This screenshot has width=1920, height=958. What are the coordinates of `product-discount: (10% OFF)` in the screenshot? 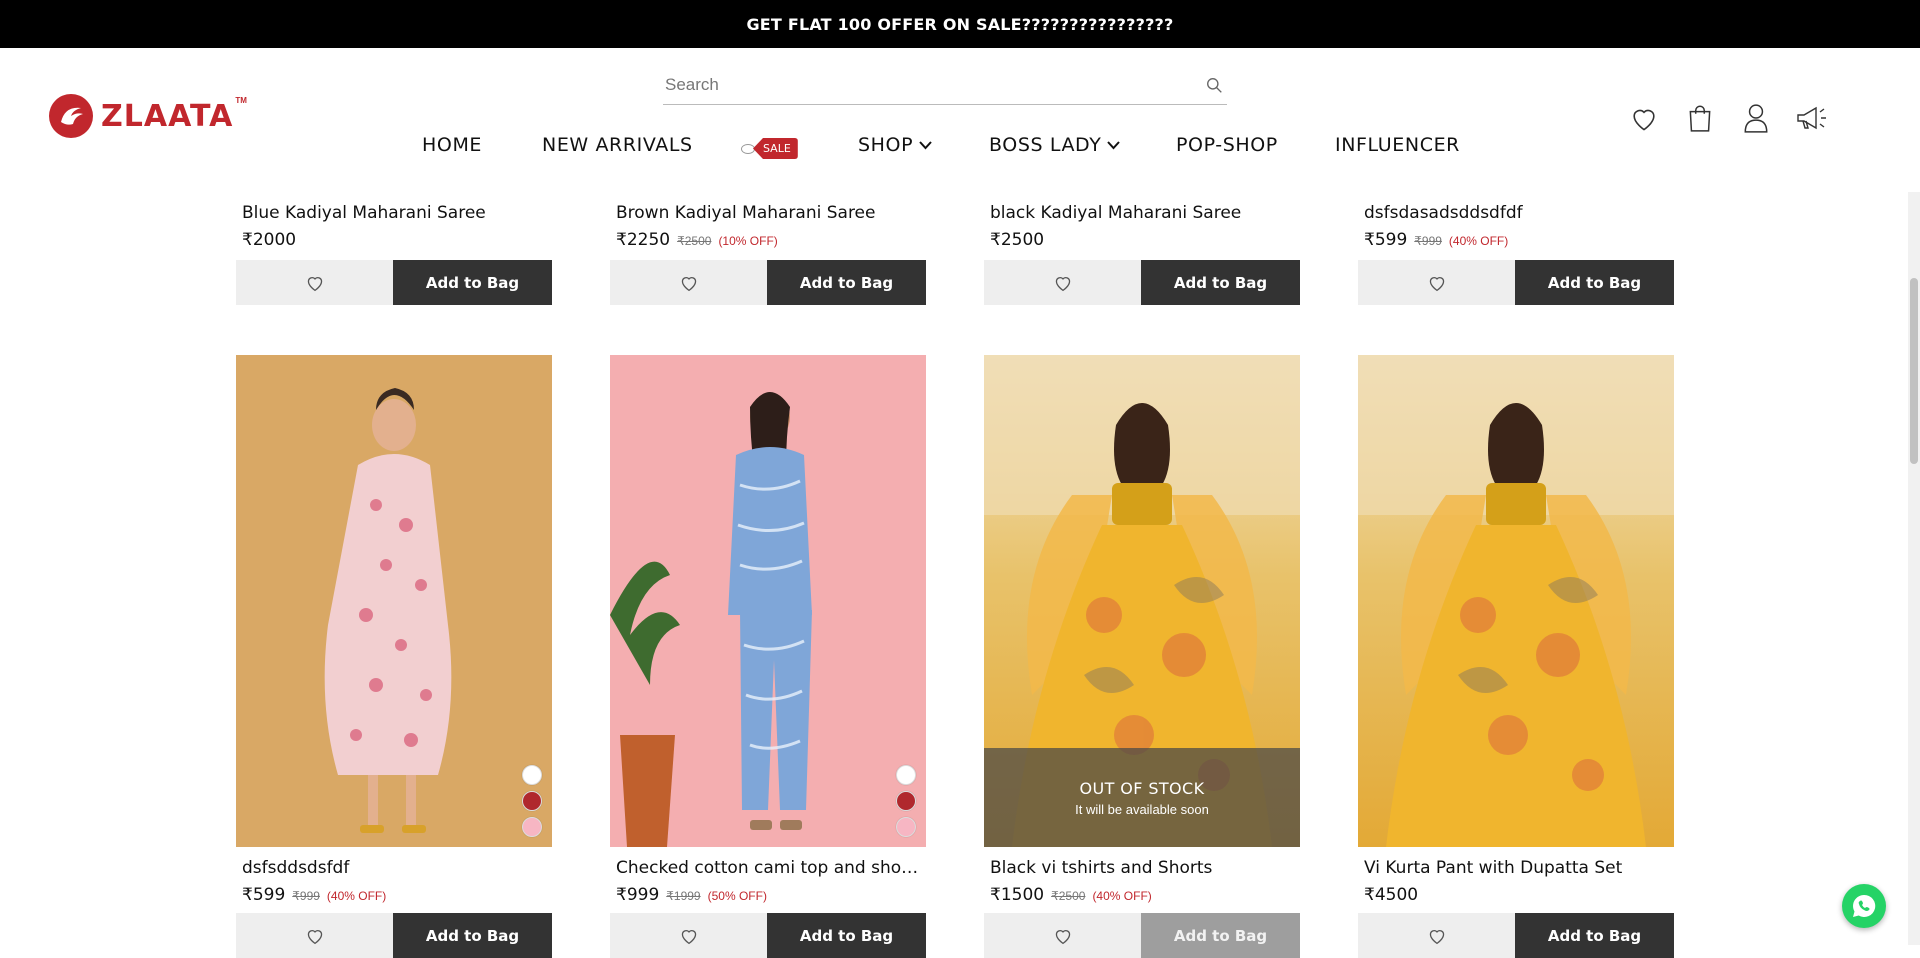 It's located at (748, 241).